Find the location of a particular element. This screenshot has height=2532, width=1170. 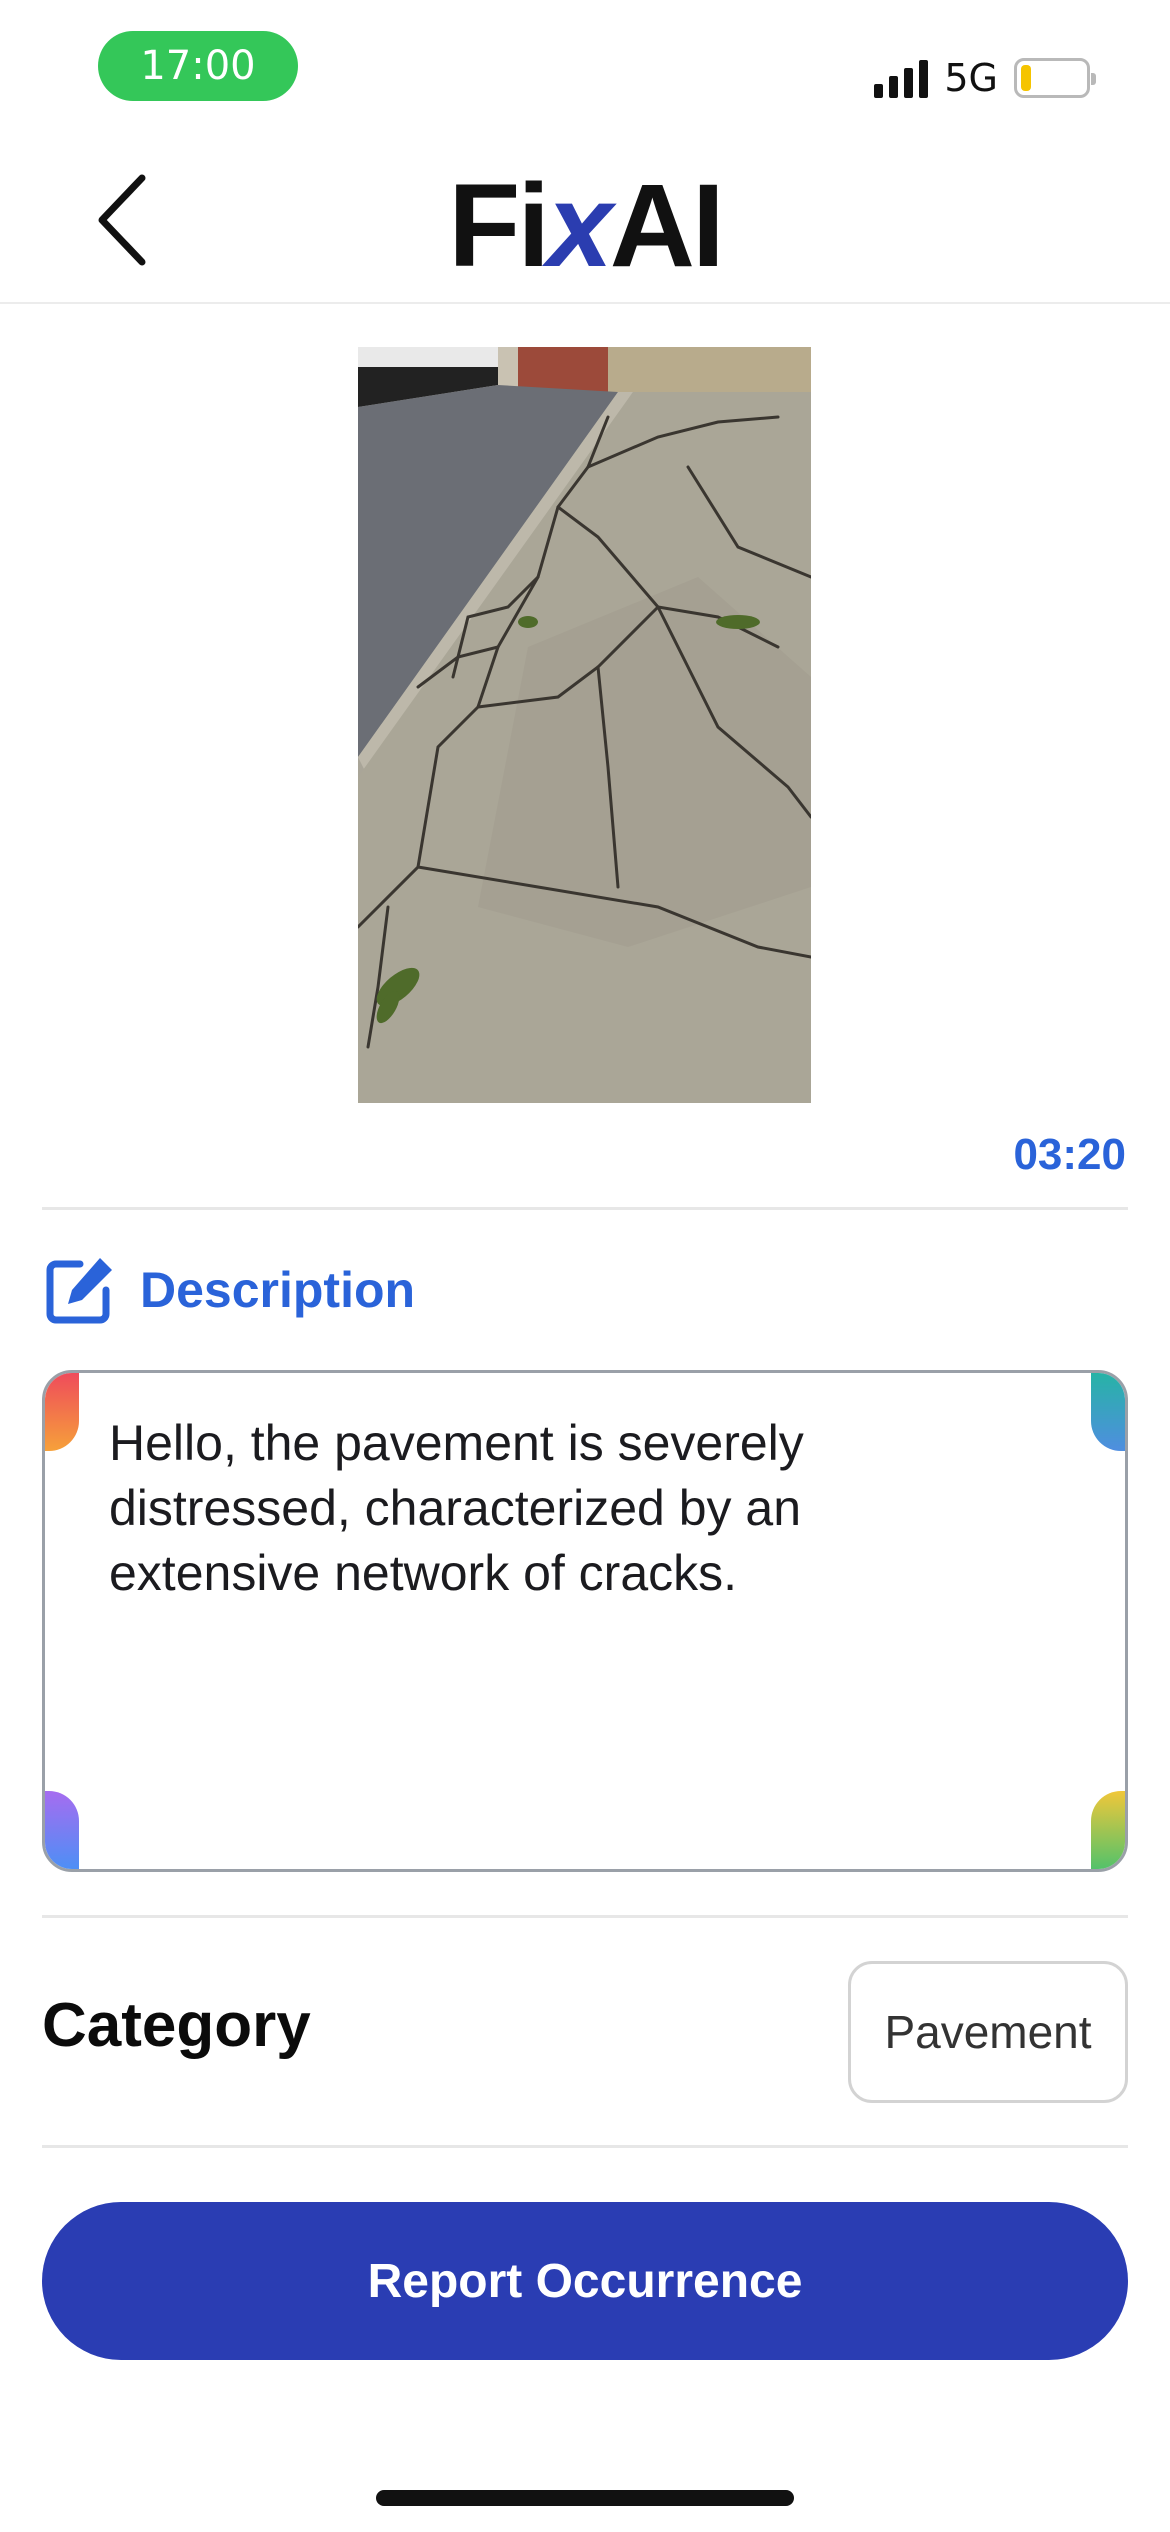

signal-icon is located at coordinates (901, 78).